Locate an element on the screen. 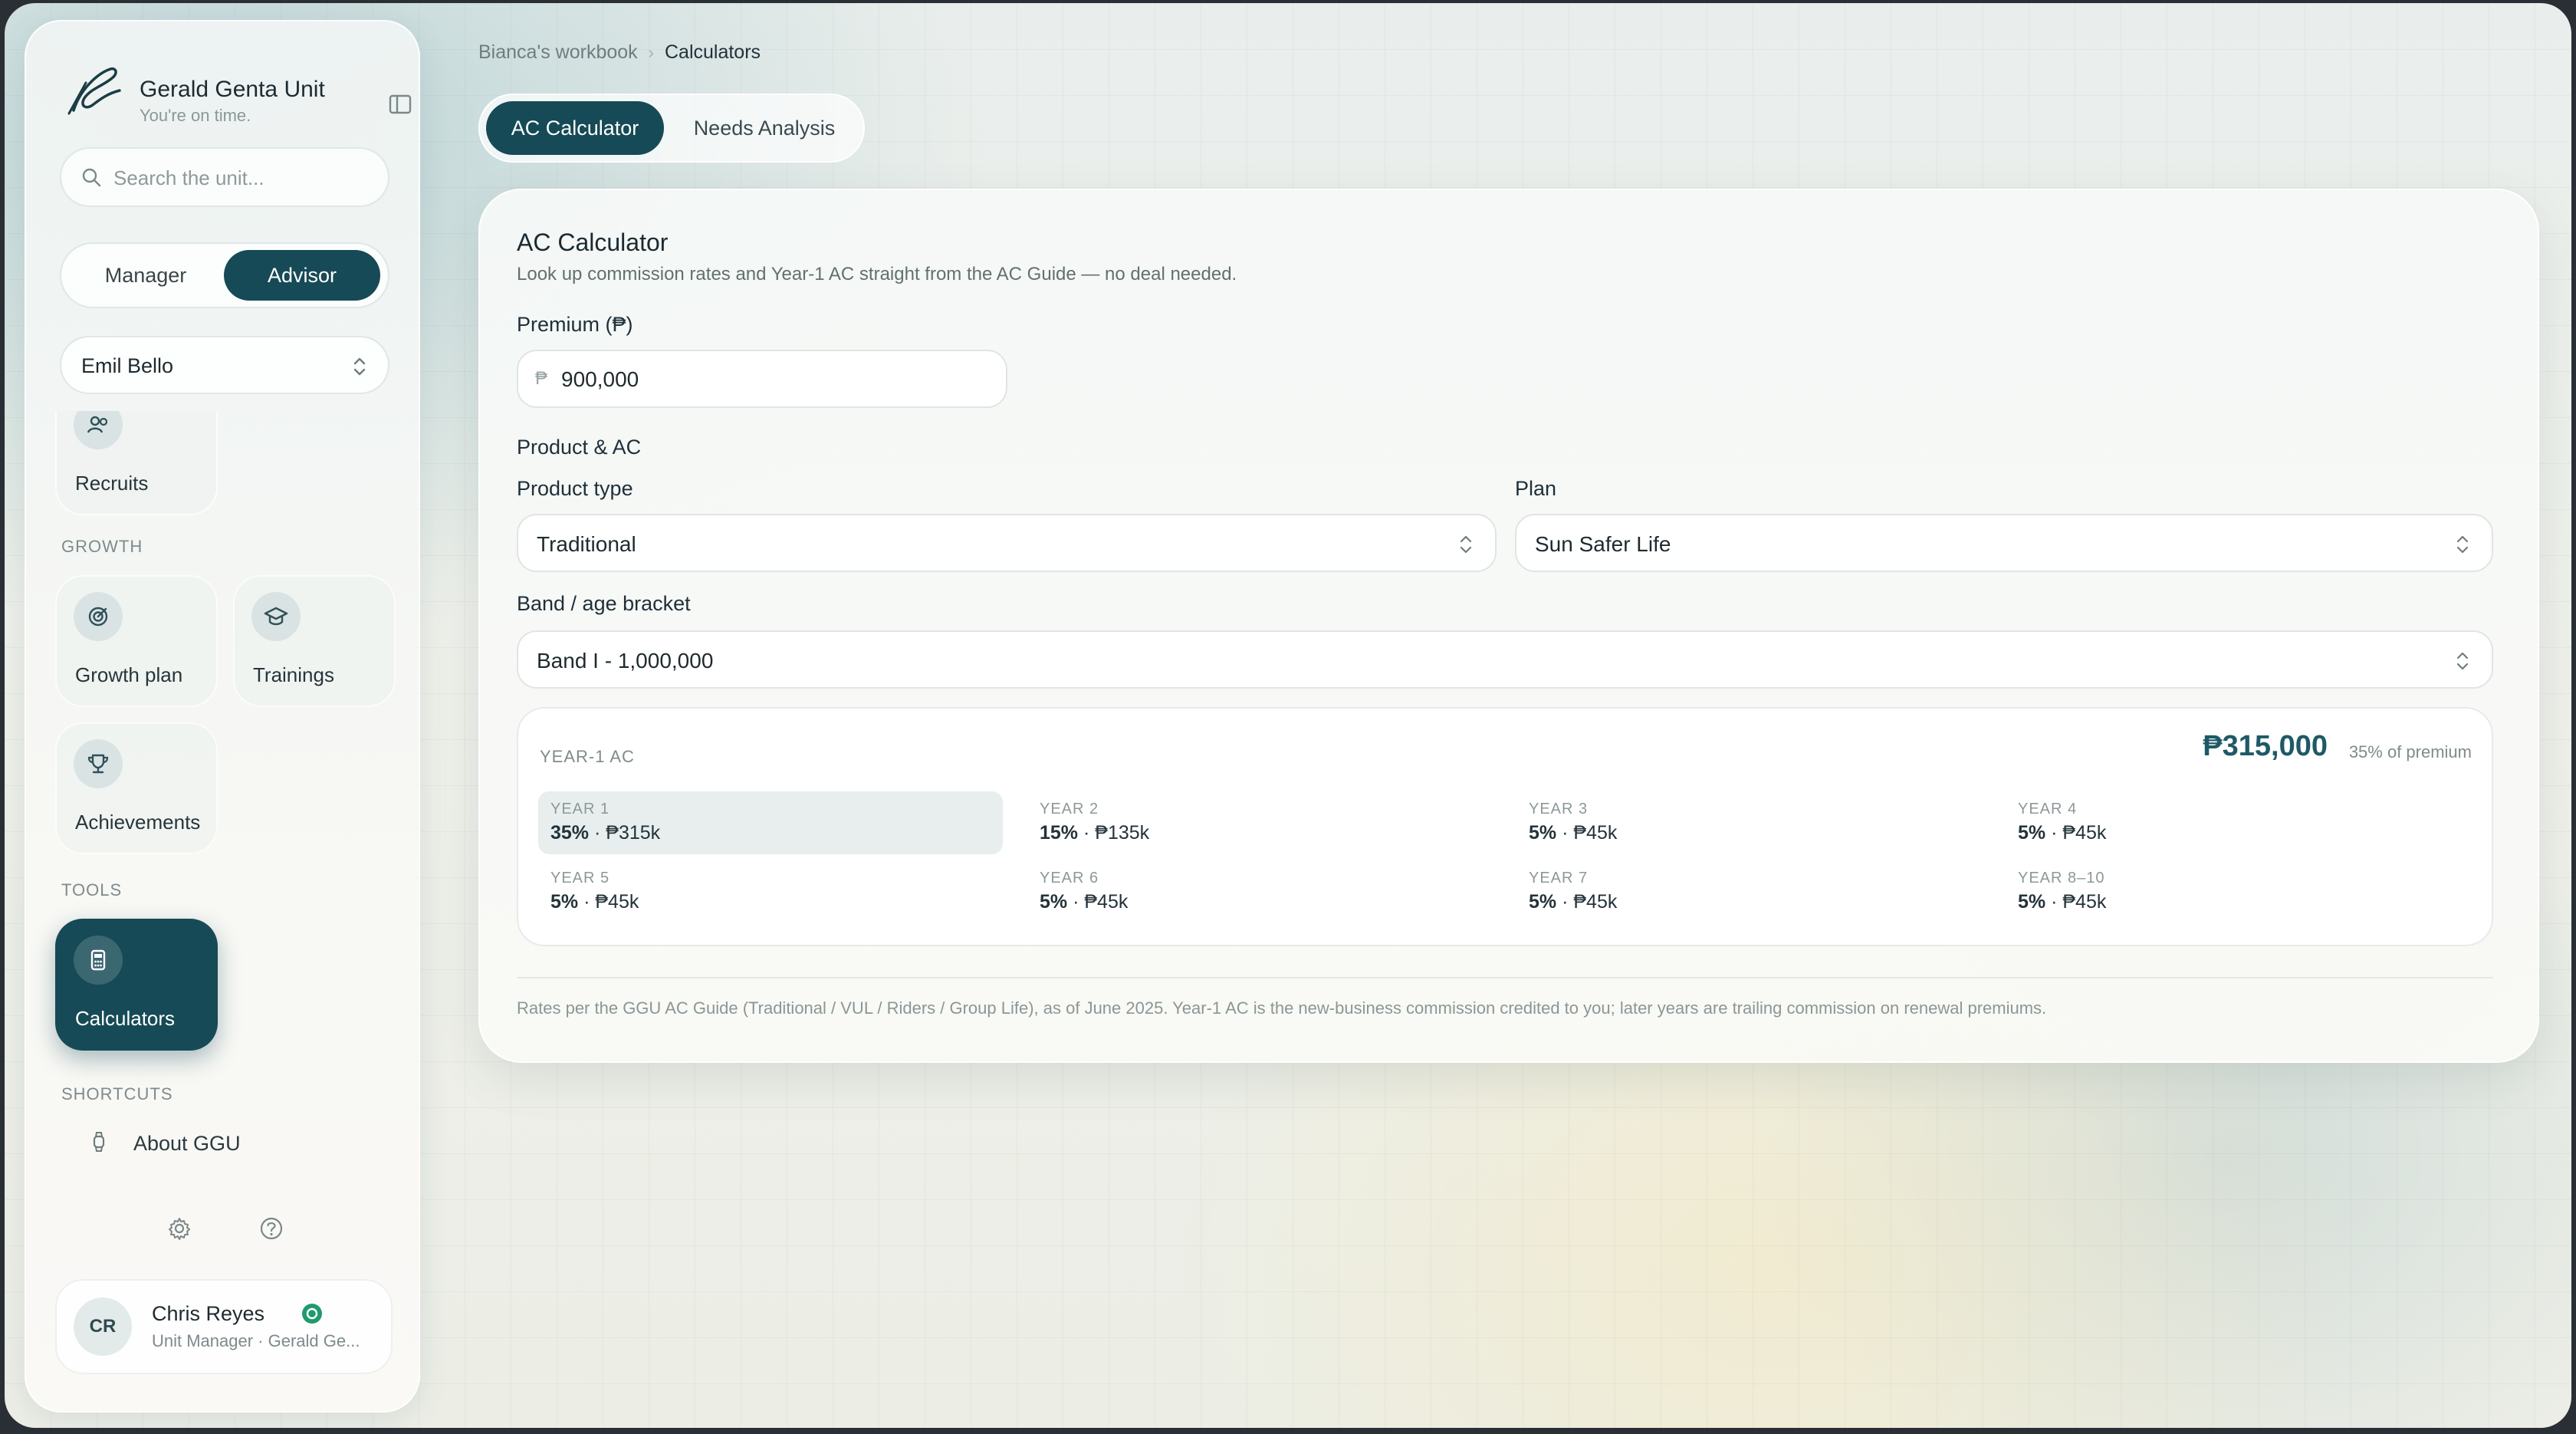 Image resolution: width=2576 pixels, height=1434 pixels. breadcrumb: Bianca's workbook › Calculators is located at coordinates (620, 52).